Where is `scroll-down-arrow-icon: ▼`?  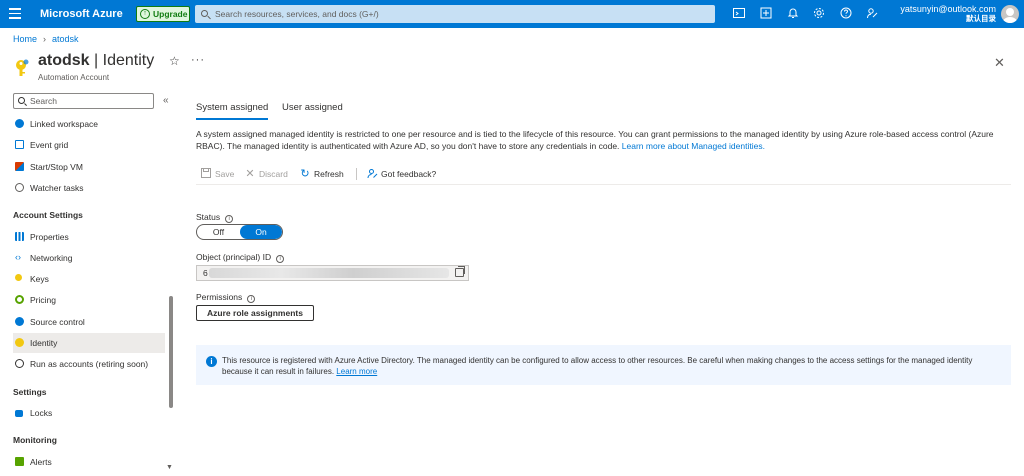 scroll-down-arrow-icon: ▼ is located at coordinates (169, 467).